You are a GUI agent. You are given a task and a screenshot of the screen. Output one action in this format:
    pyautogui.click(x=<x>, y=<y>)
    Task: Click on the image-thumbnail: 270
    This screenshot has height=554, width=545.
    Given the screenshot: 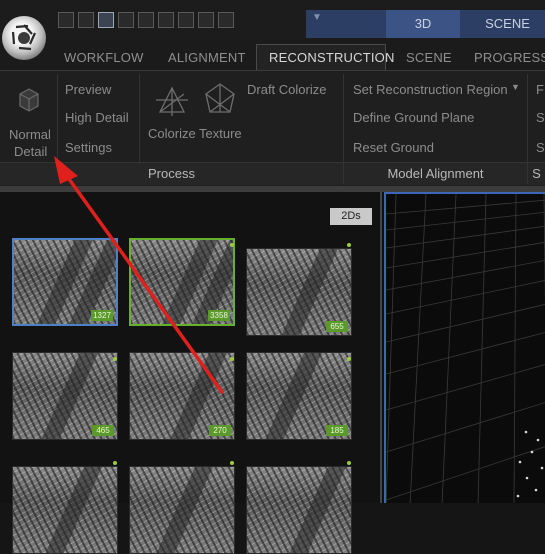 What is the action you would take?
    pyautogui.click(x=182, y=396)
    